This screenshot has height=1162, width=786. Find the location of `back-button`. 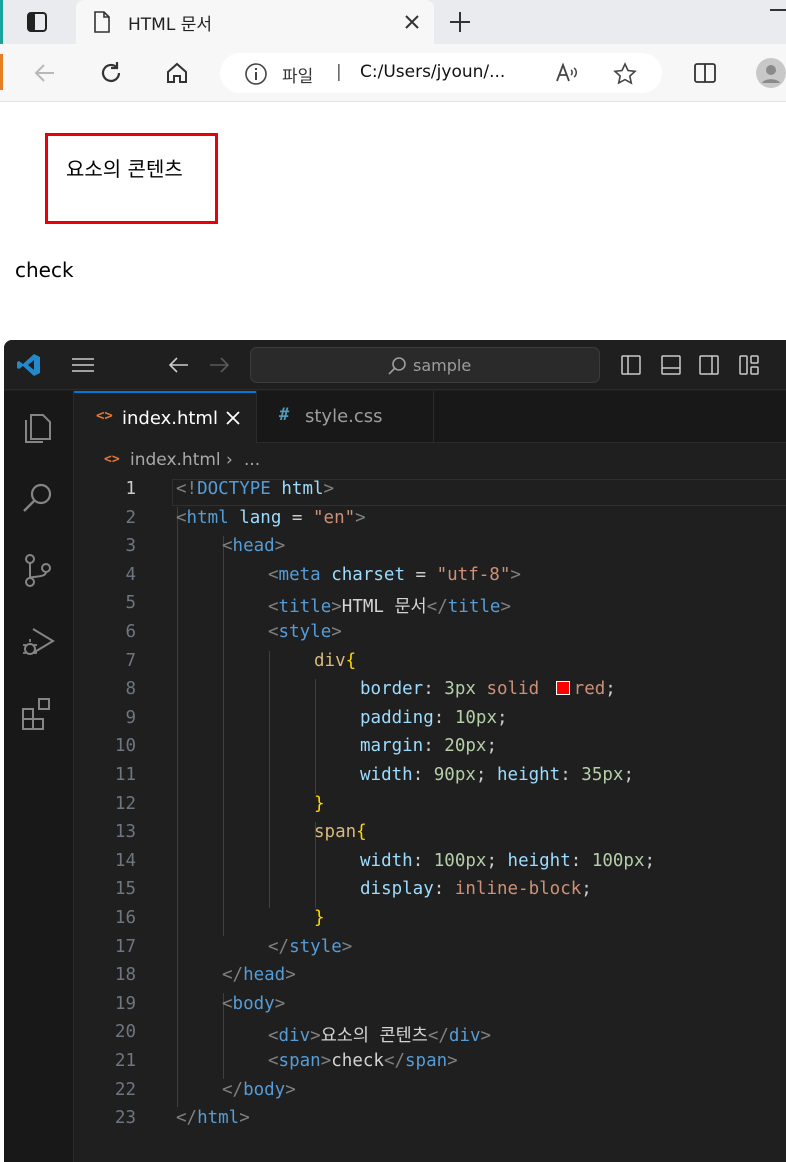

back-button is located at coordinates (45, 73).